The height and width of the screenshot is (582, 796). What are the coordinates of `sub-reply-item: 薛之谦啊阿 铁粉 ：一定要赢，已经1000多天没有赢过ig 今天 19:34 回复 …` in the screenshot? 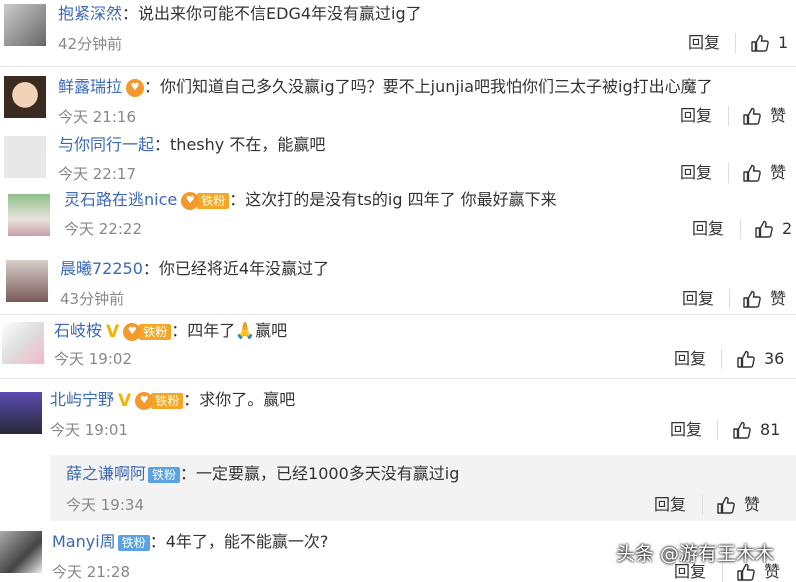 It's located at (413, 489).